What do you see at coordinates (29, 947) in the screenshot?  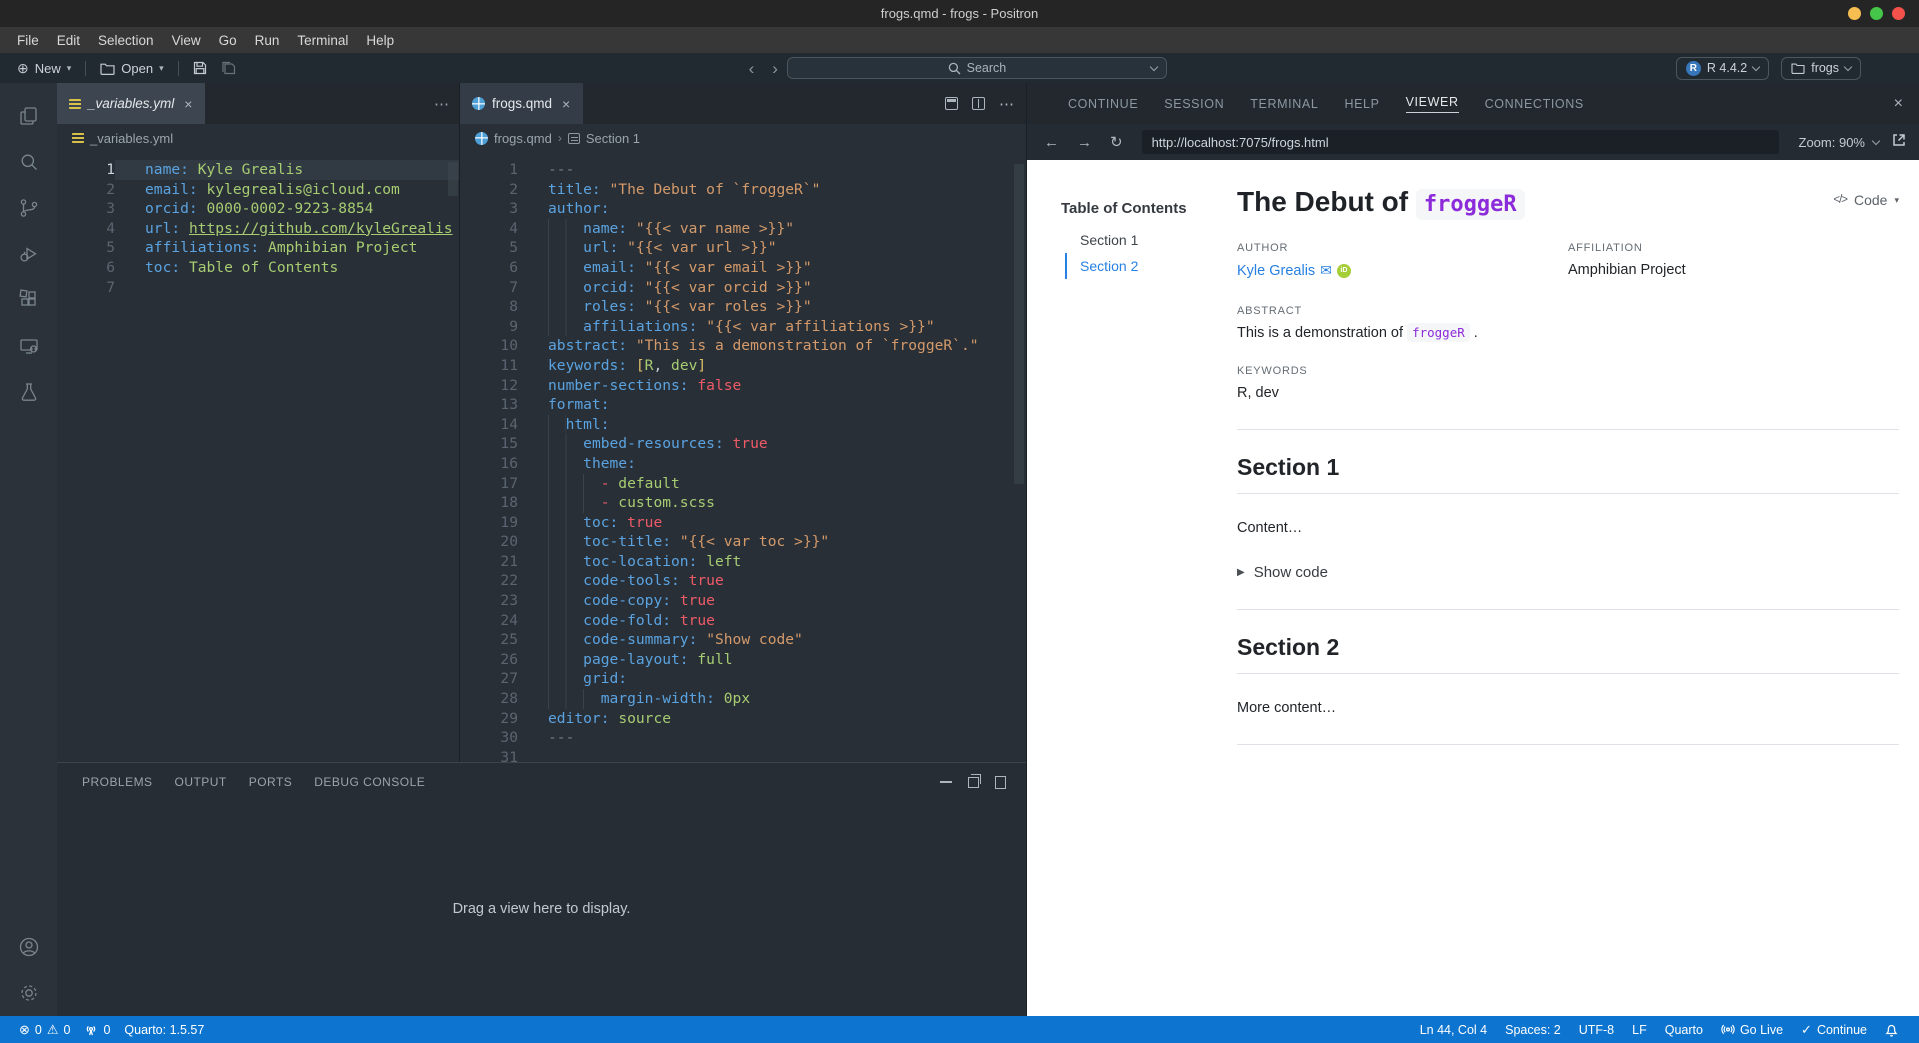 I see `account-icon` at bounding box center [29, 947].